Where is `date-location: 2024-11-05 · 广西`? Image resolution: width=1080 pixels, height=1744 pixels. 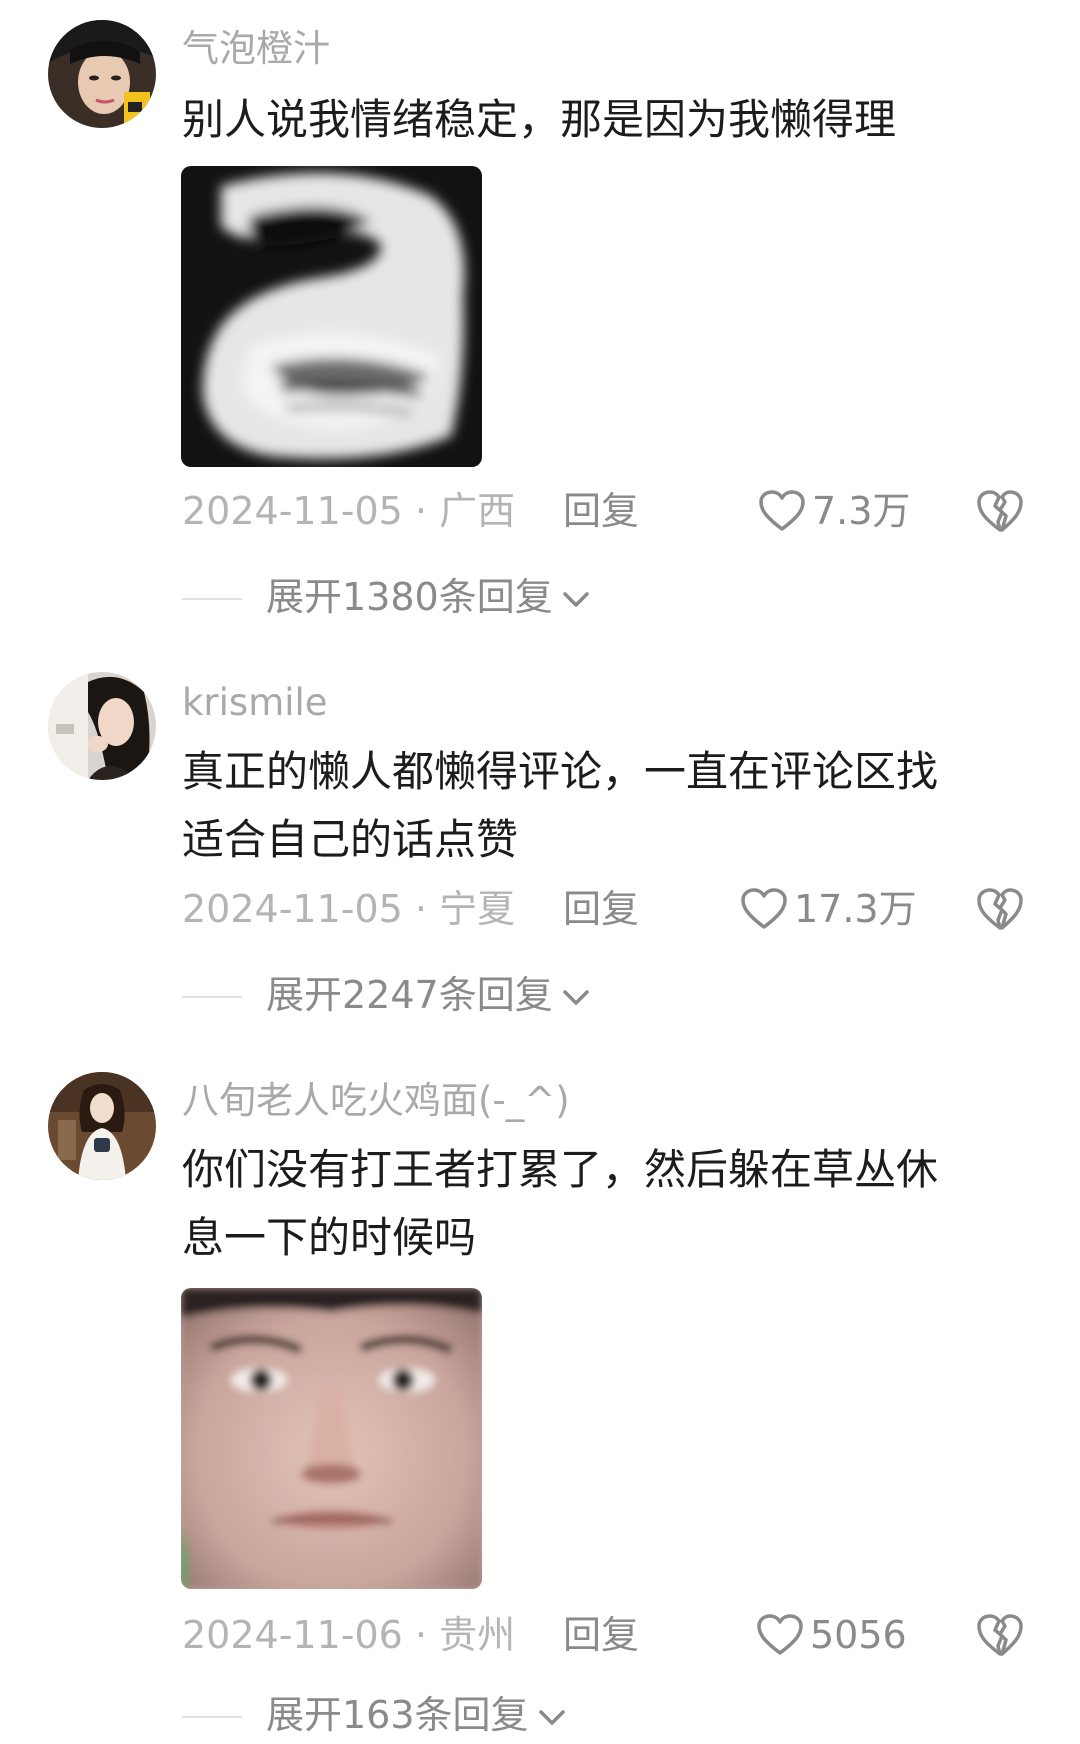
date-location: 2024-11-05 · 广西 is located at coordinates (349, 511).